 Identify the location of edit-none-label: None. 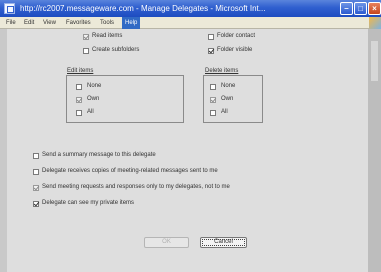
(94, 86).